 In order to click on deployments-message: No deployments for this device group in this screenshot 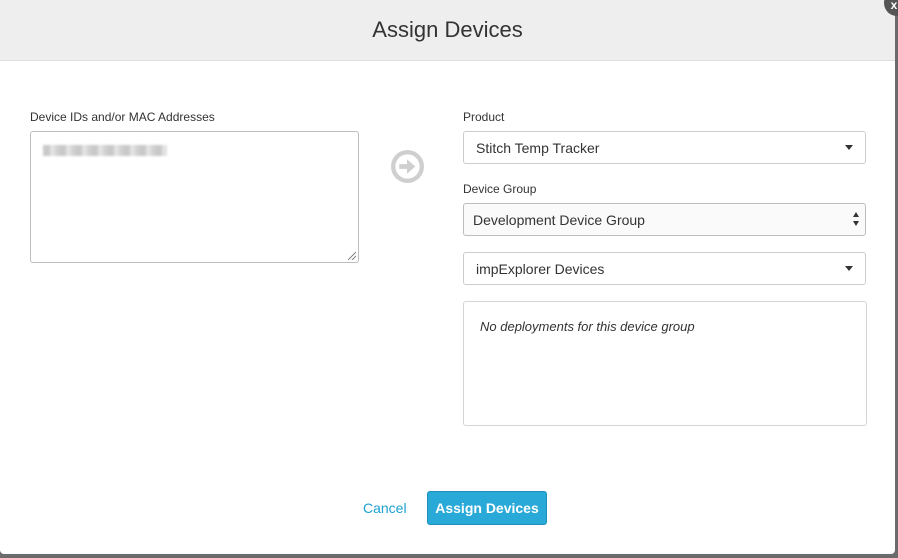, I will do `click(587, 326)`.